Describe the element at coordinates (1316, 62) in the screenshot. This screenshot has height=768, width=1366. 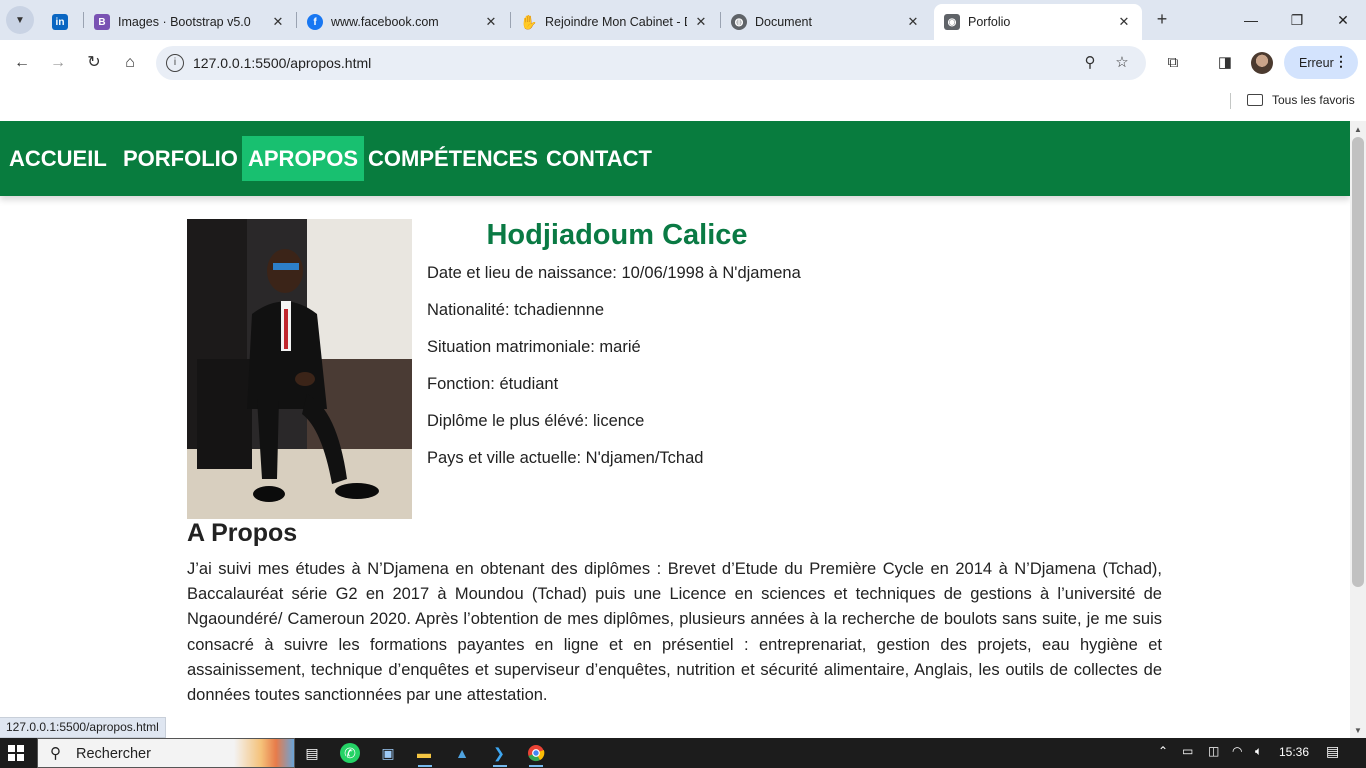
I see `profile-error-label: Erreur` at that location.